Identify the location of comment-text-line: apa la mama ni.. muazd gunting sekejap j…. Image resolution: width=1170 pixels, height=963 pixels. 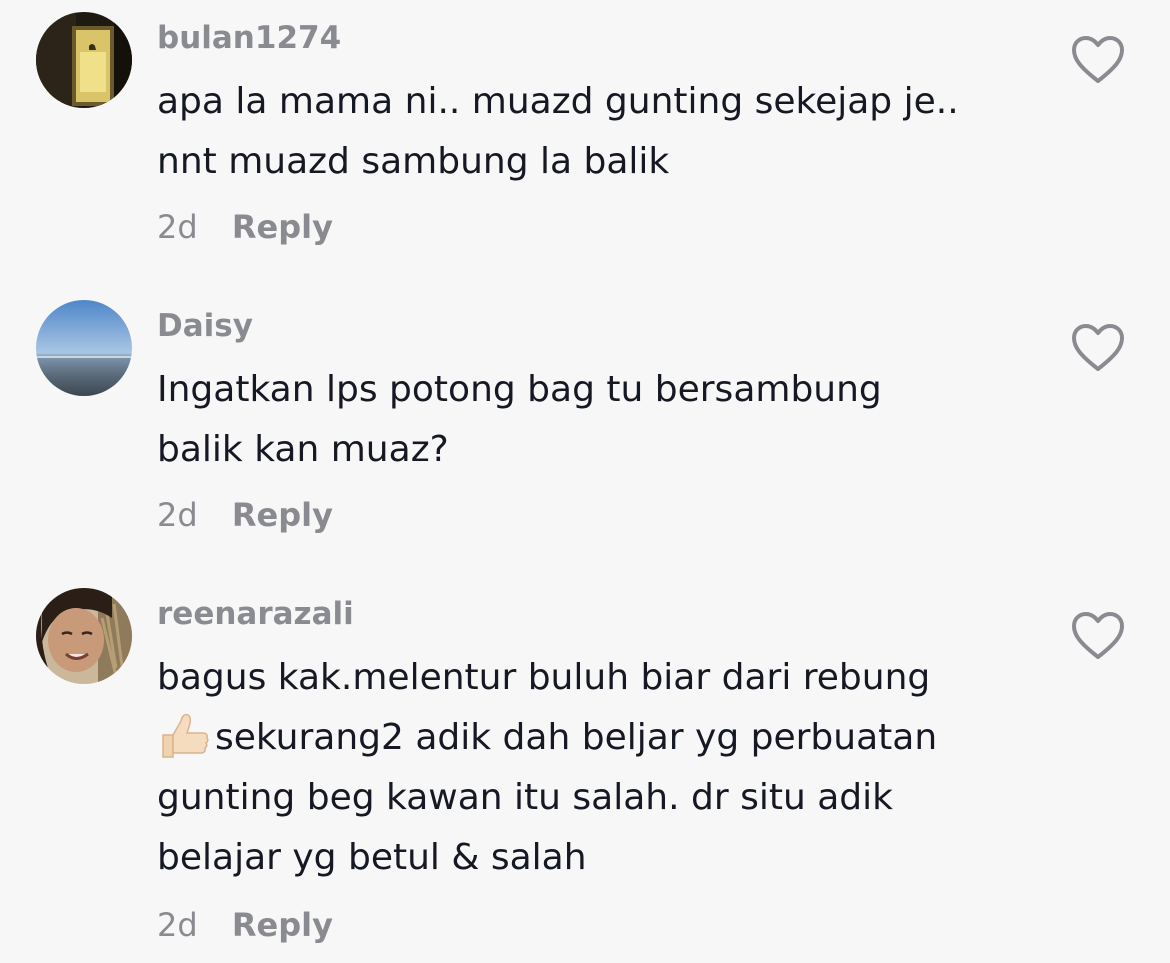
(558, 101).